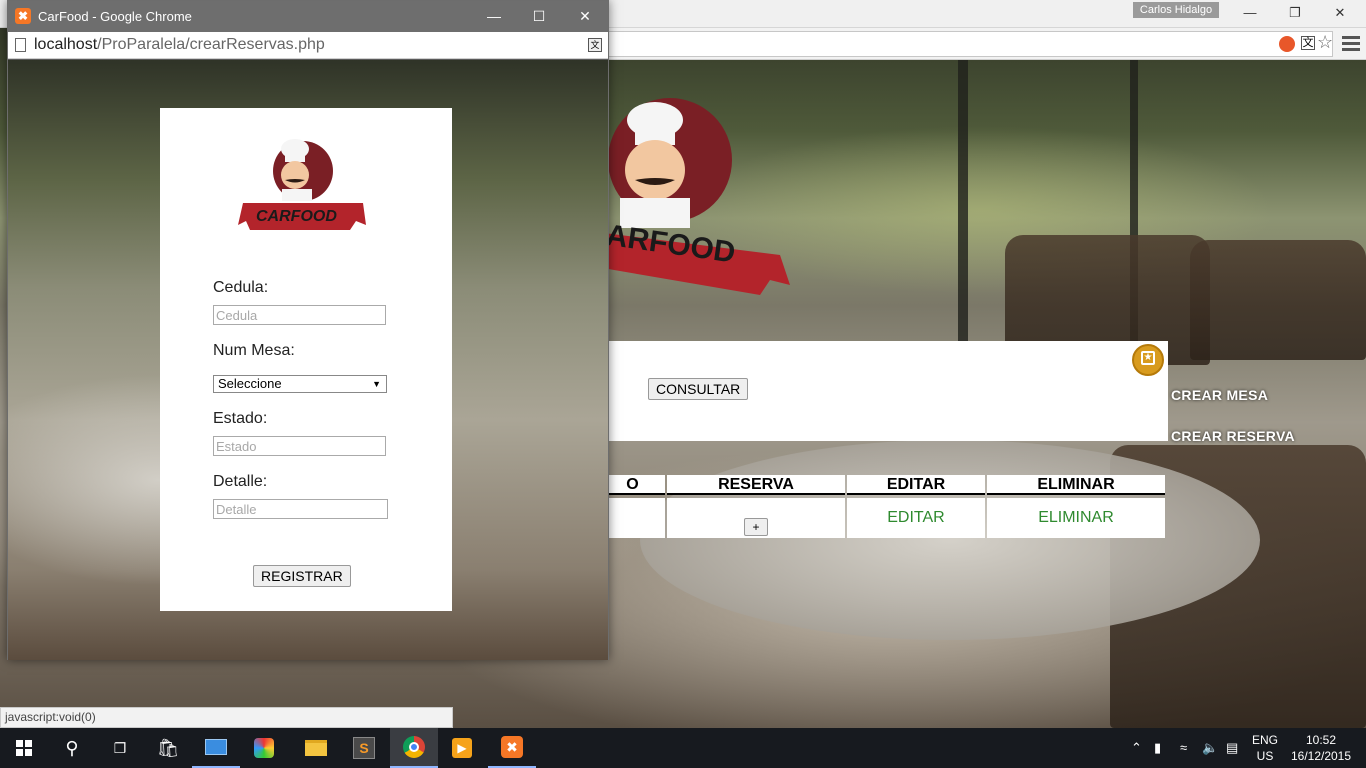 This screenshot has height=768, width=1366. What do you see at coordinates (115, 16) in the screenshot?
I see `popup-window-title: CarFood - Google Chrome` at bounding box center [115, 16].